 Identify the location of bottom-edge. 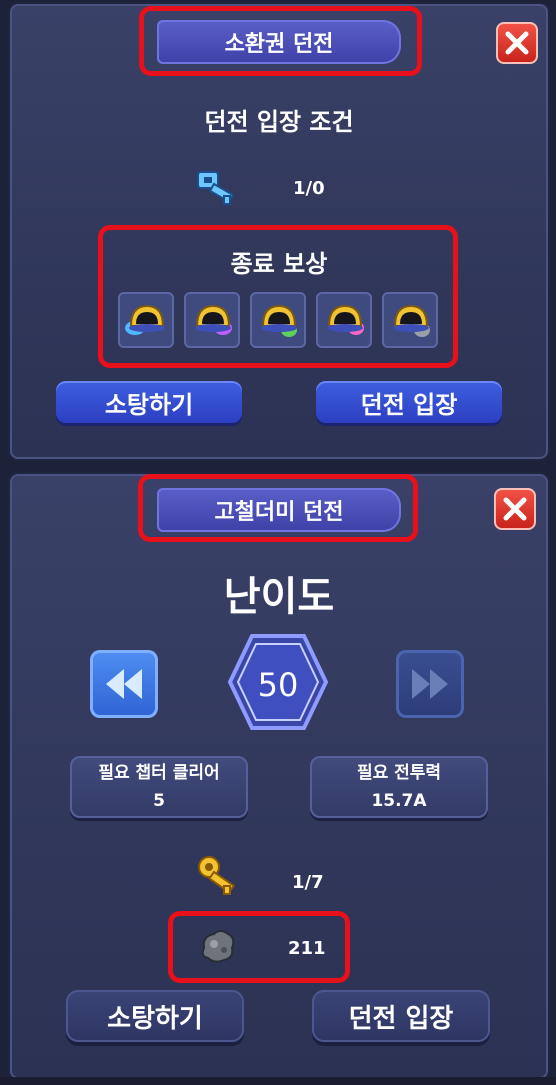
(278, 1081).